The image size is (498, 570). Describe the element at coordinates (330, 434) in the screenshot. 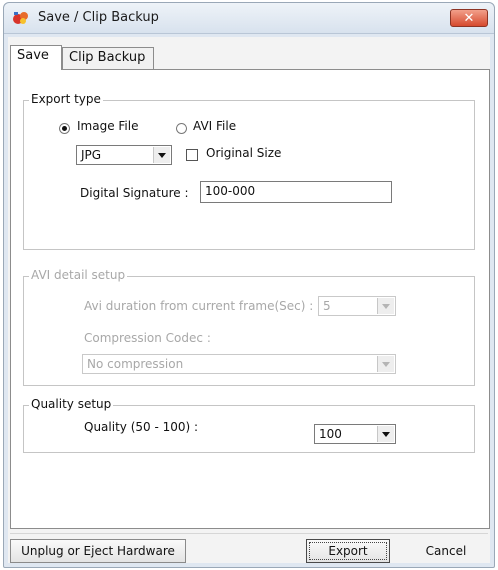

I see `quality-value: 100` at that location.